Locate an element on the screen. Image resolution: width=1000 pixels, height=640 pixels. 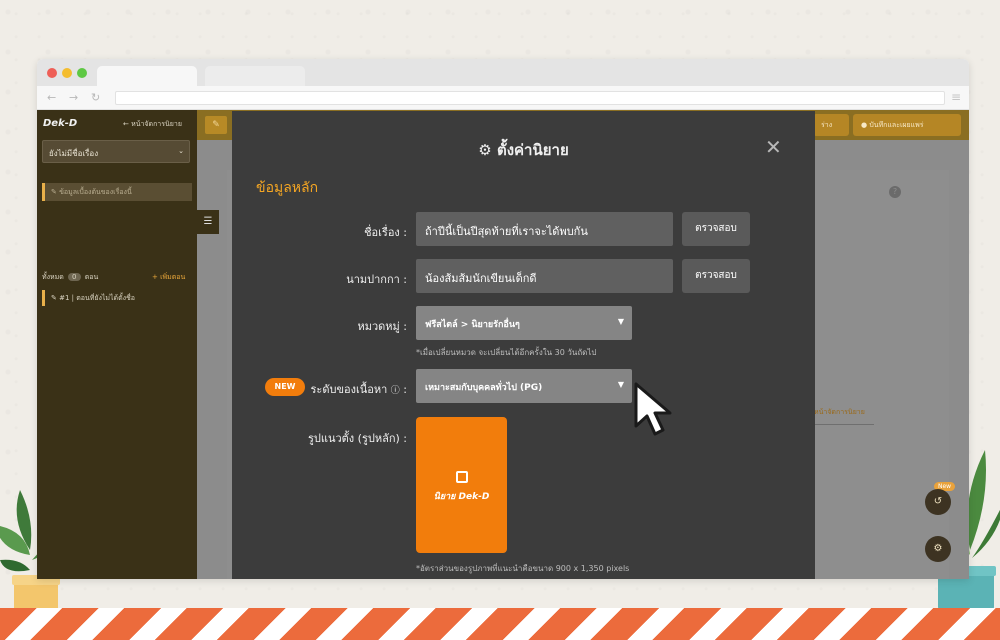
cover-placeholder-logo: นิยาย Dek-D is located at coordinates (461, 486).